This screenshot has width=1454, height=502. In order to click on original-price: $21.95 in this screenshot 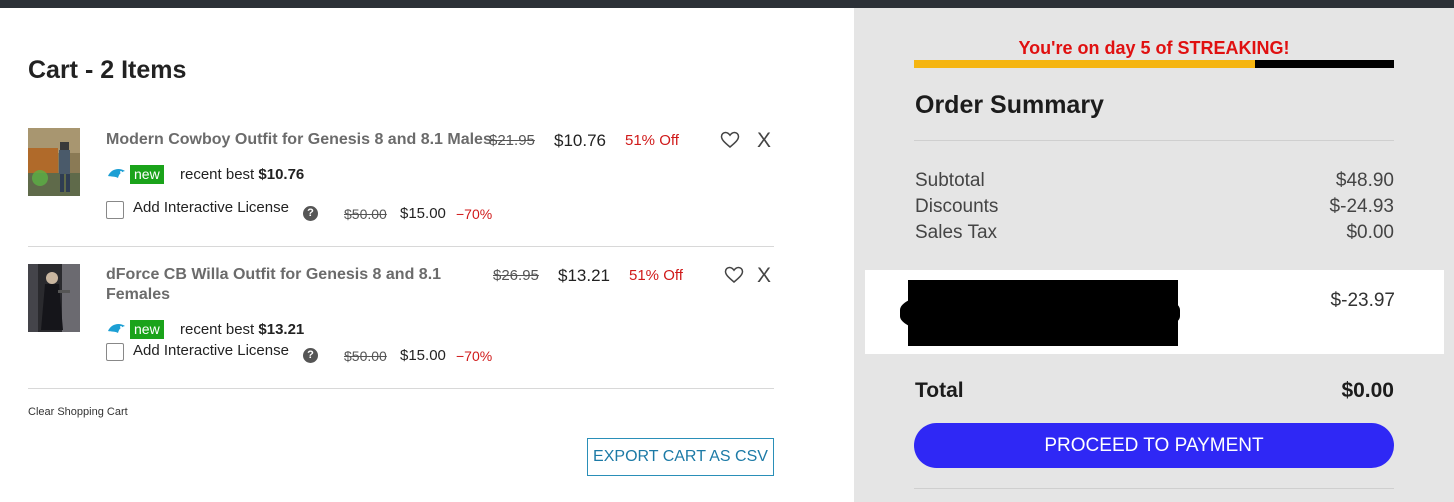, I will do `click(512, 140)`.